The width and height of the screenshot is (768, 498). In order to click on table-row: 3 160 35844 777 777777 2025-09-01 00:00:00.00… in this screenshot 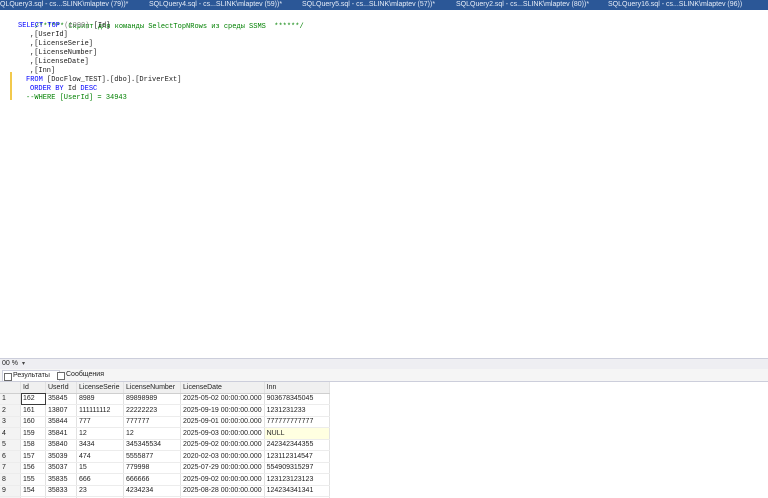, I will do `click(165, 422)`.